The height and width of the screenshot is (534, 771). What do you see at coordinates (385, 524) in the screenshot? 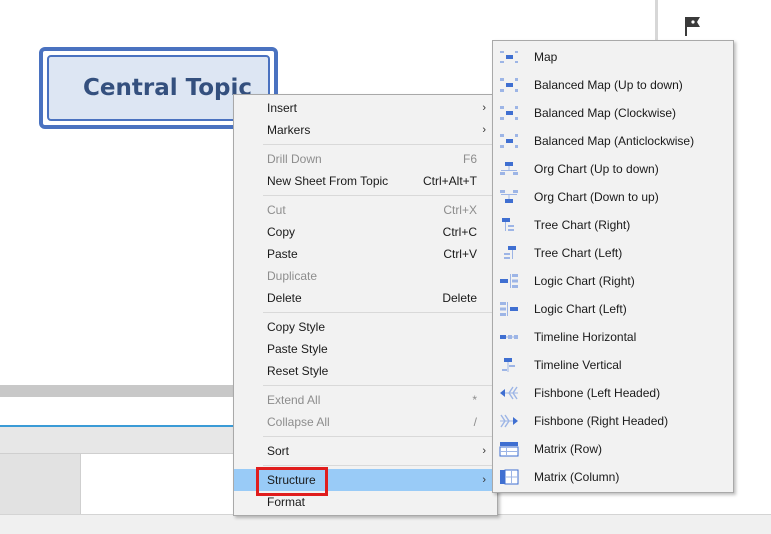
I see `status-bar` at bounding box center [385, 524].